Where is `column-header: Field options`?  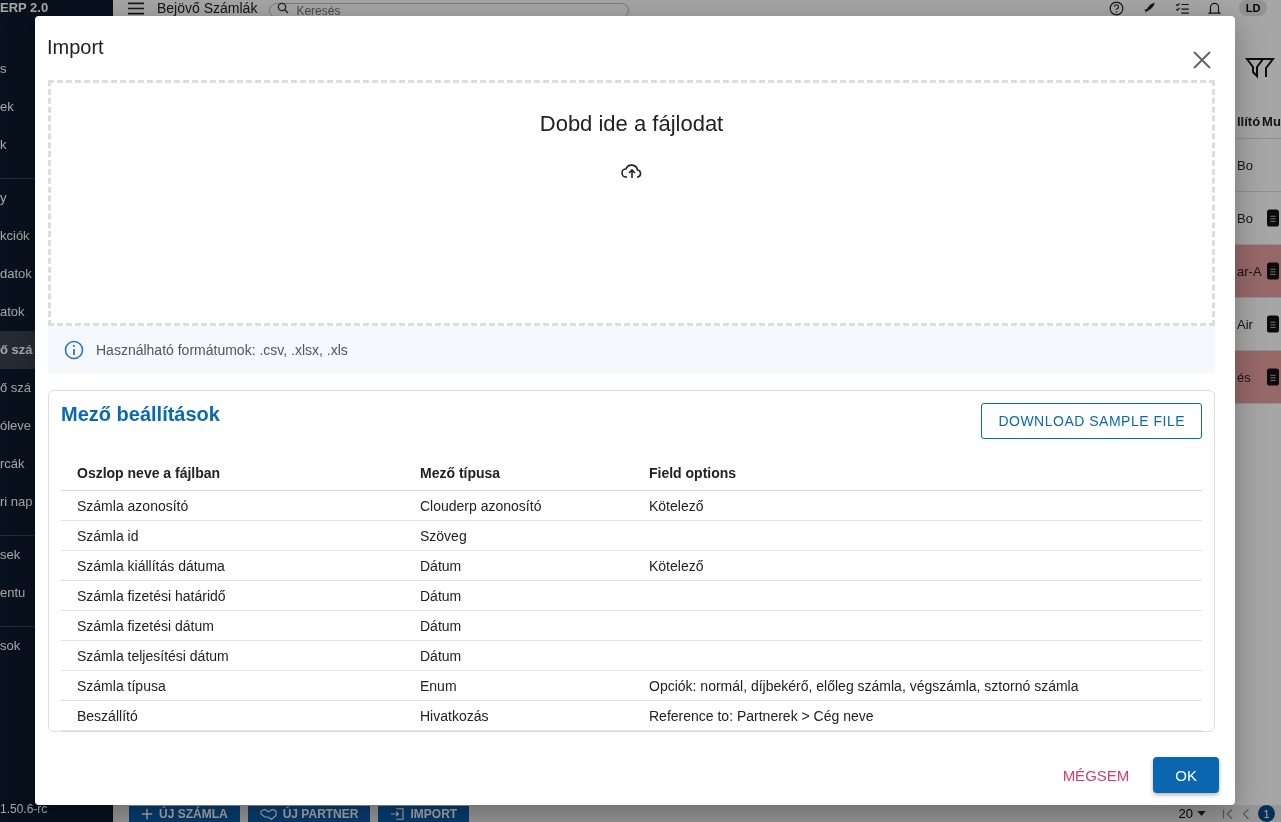 column-header: Field options is located at coordinates (693, 472).